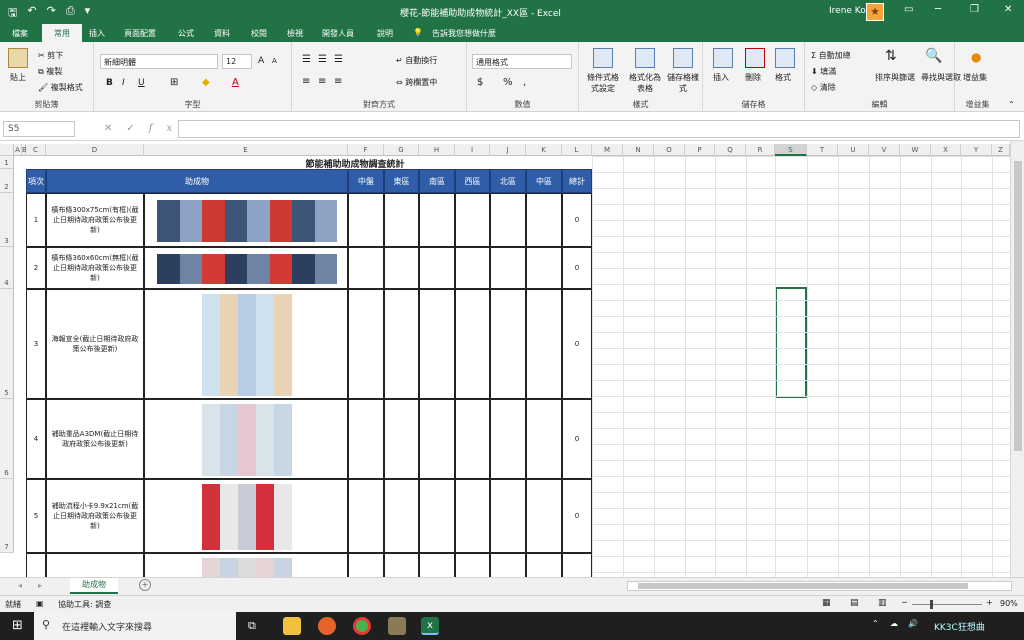 The width and height of the screenshot is (1024, 640). What do you see at coordinates (18, 58) in the screenshot?
I see `paste-icon` at bounding box center [18, 58].